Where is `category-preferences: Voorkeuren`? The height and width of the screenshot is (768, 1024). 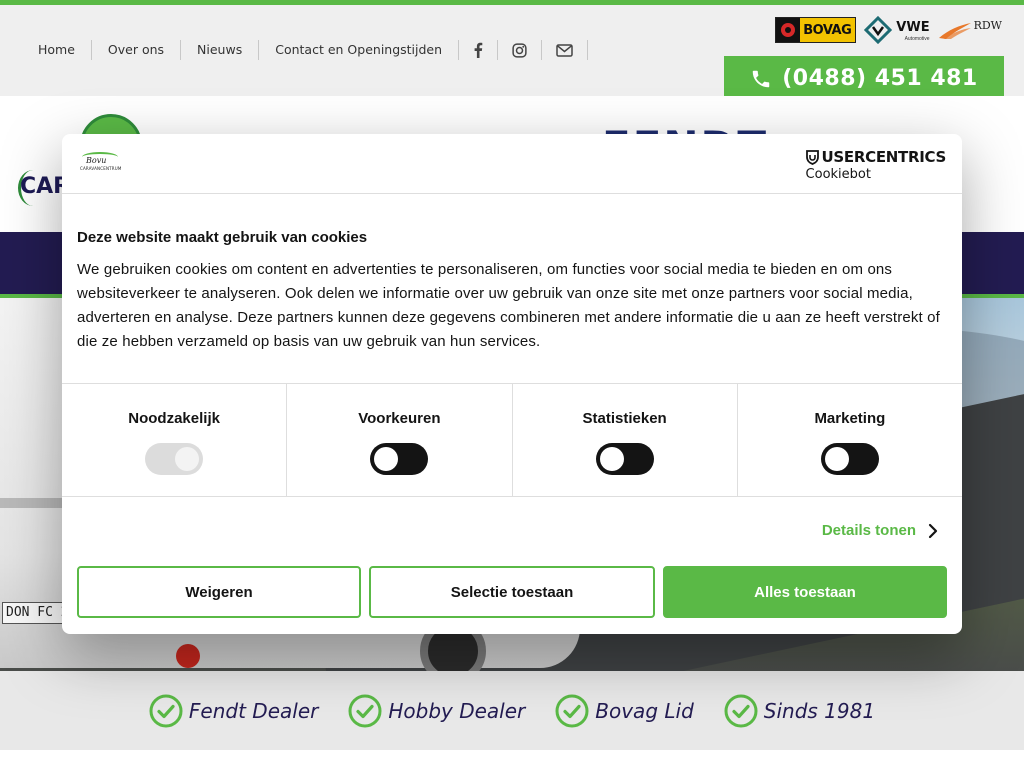
category-preferences: Voorkeuren is located at coordinates (400, 440).